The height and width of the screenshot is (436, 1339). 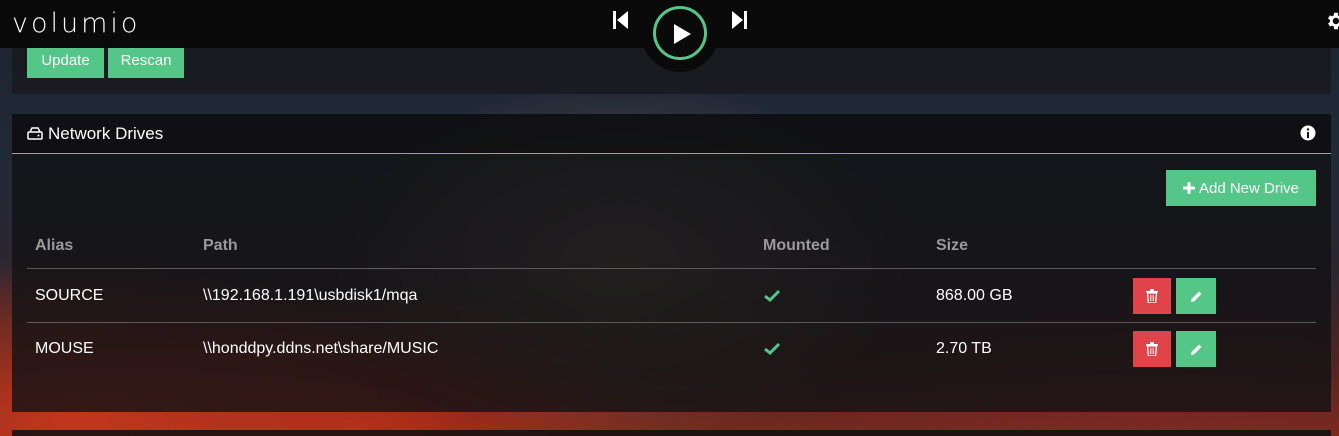 I want to click on hdd-icon, so click(x=35, y=133).